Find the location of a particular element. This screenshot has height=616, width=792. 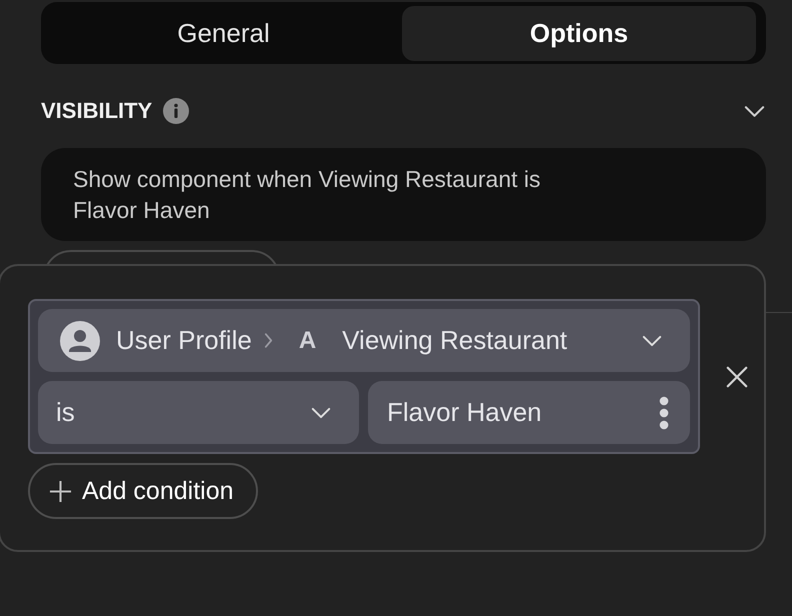

plus-icon is located at coordinates (60, 491).